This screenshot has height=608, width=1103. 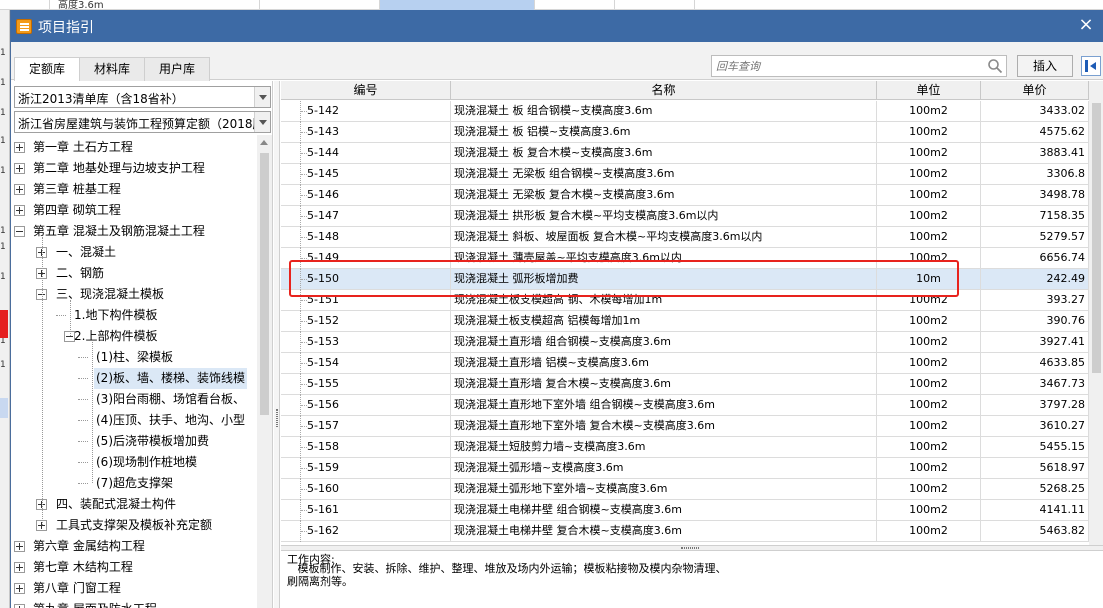 I want to click on cell-price: 3927.41, so click(x=1035, y=342).